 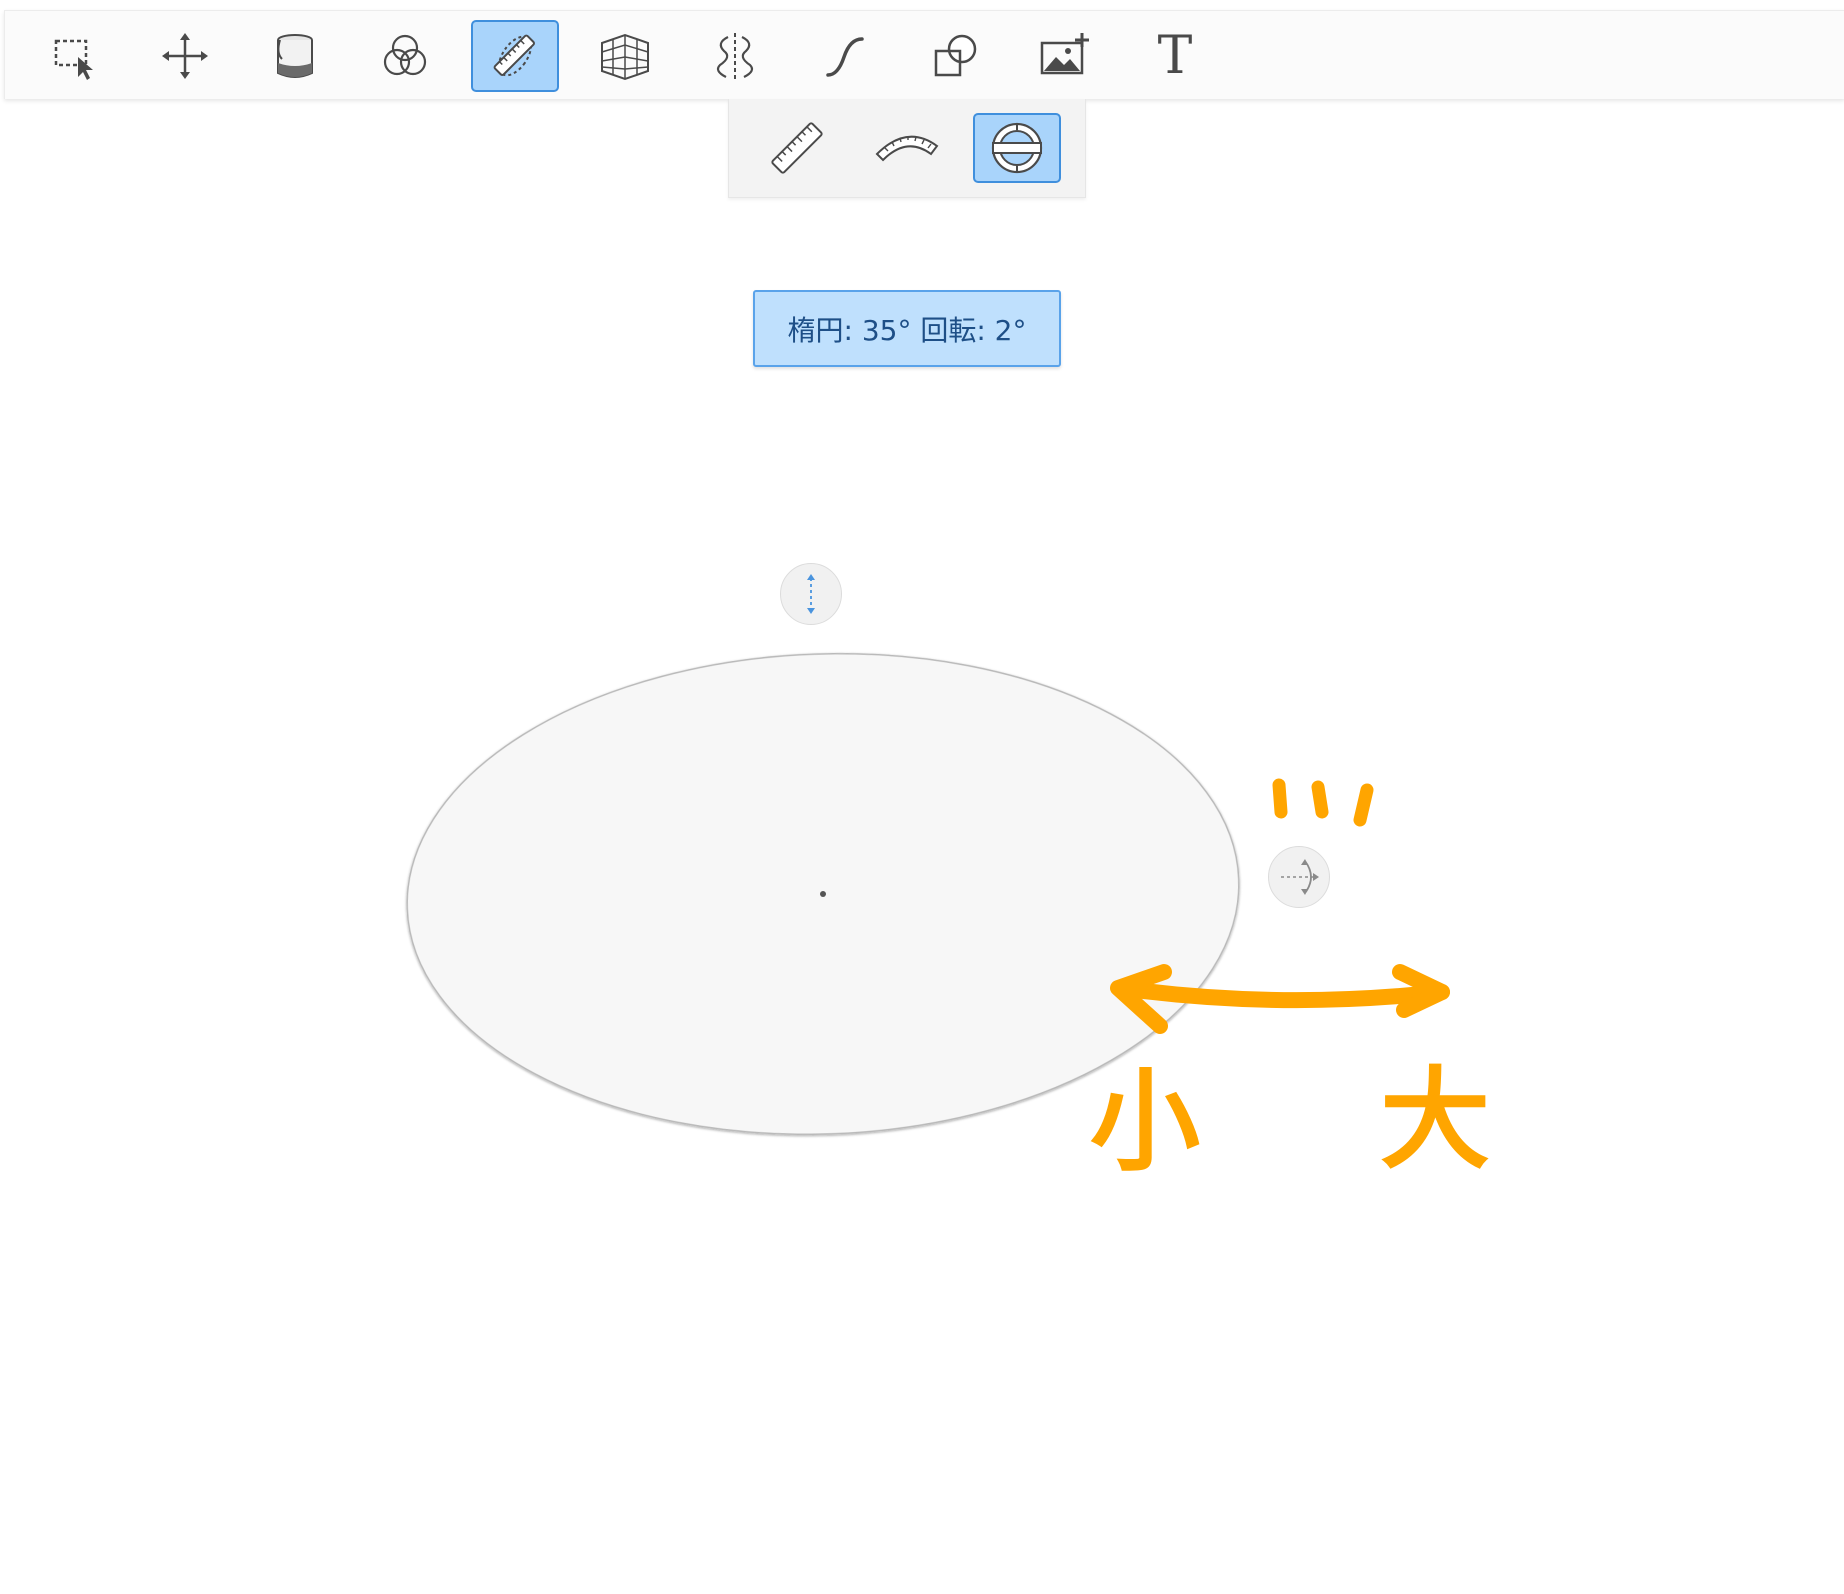 I want to click on ellipse-center-point, so click(x=823, y=894).